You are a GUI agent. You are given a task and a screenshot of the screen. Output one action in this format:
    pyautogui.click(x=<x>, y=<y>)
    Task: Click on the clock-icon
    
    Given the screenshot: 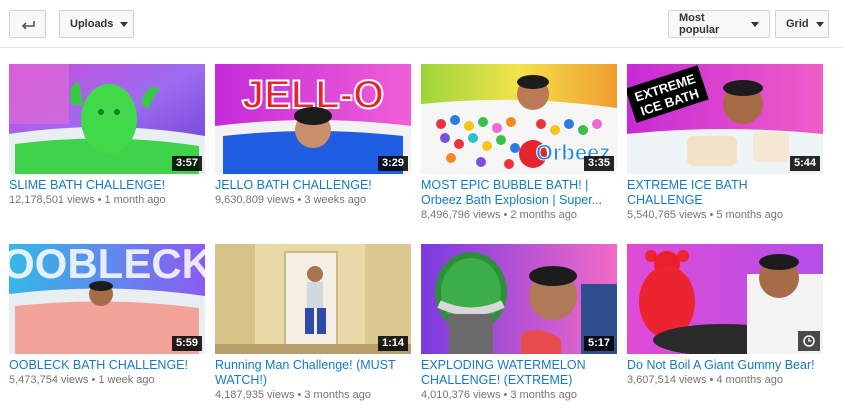 What is the action you would take?
    pyautogui.click(x=809, y=341)
    